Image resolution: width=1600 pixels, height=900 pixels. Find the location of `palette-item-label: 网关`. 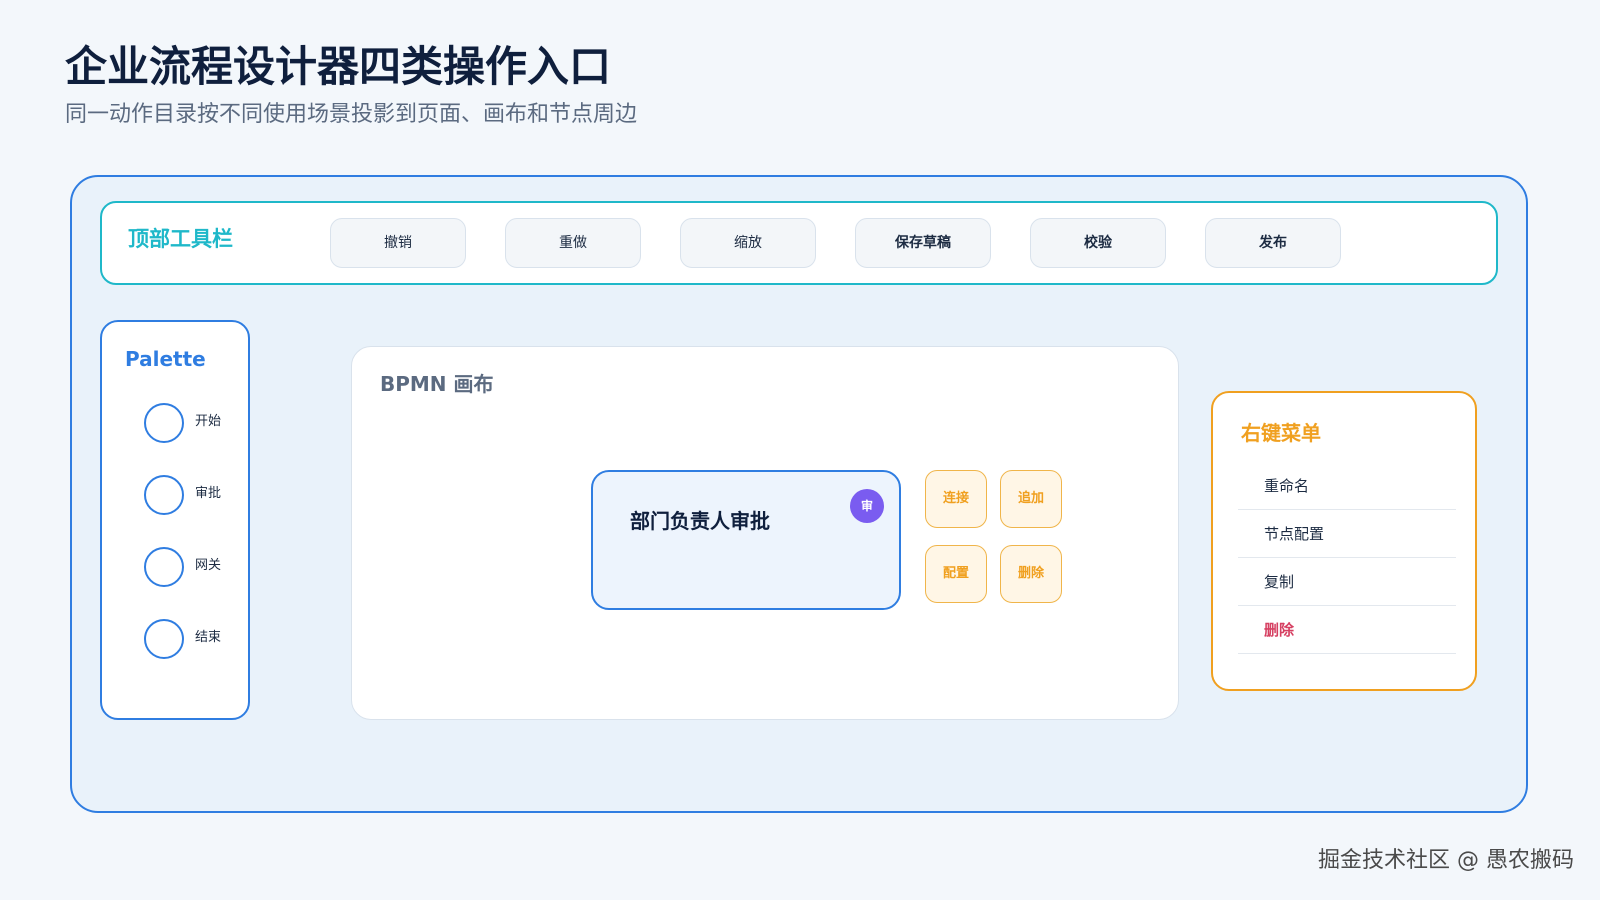

palette-item-label: 网关 is located at coordinates (208, 565).